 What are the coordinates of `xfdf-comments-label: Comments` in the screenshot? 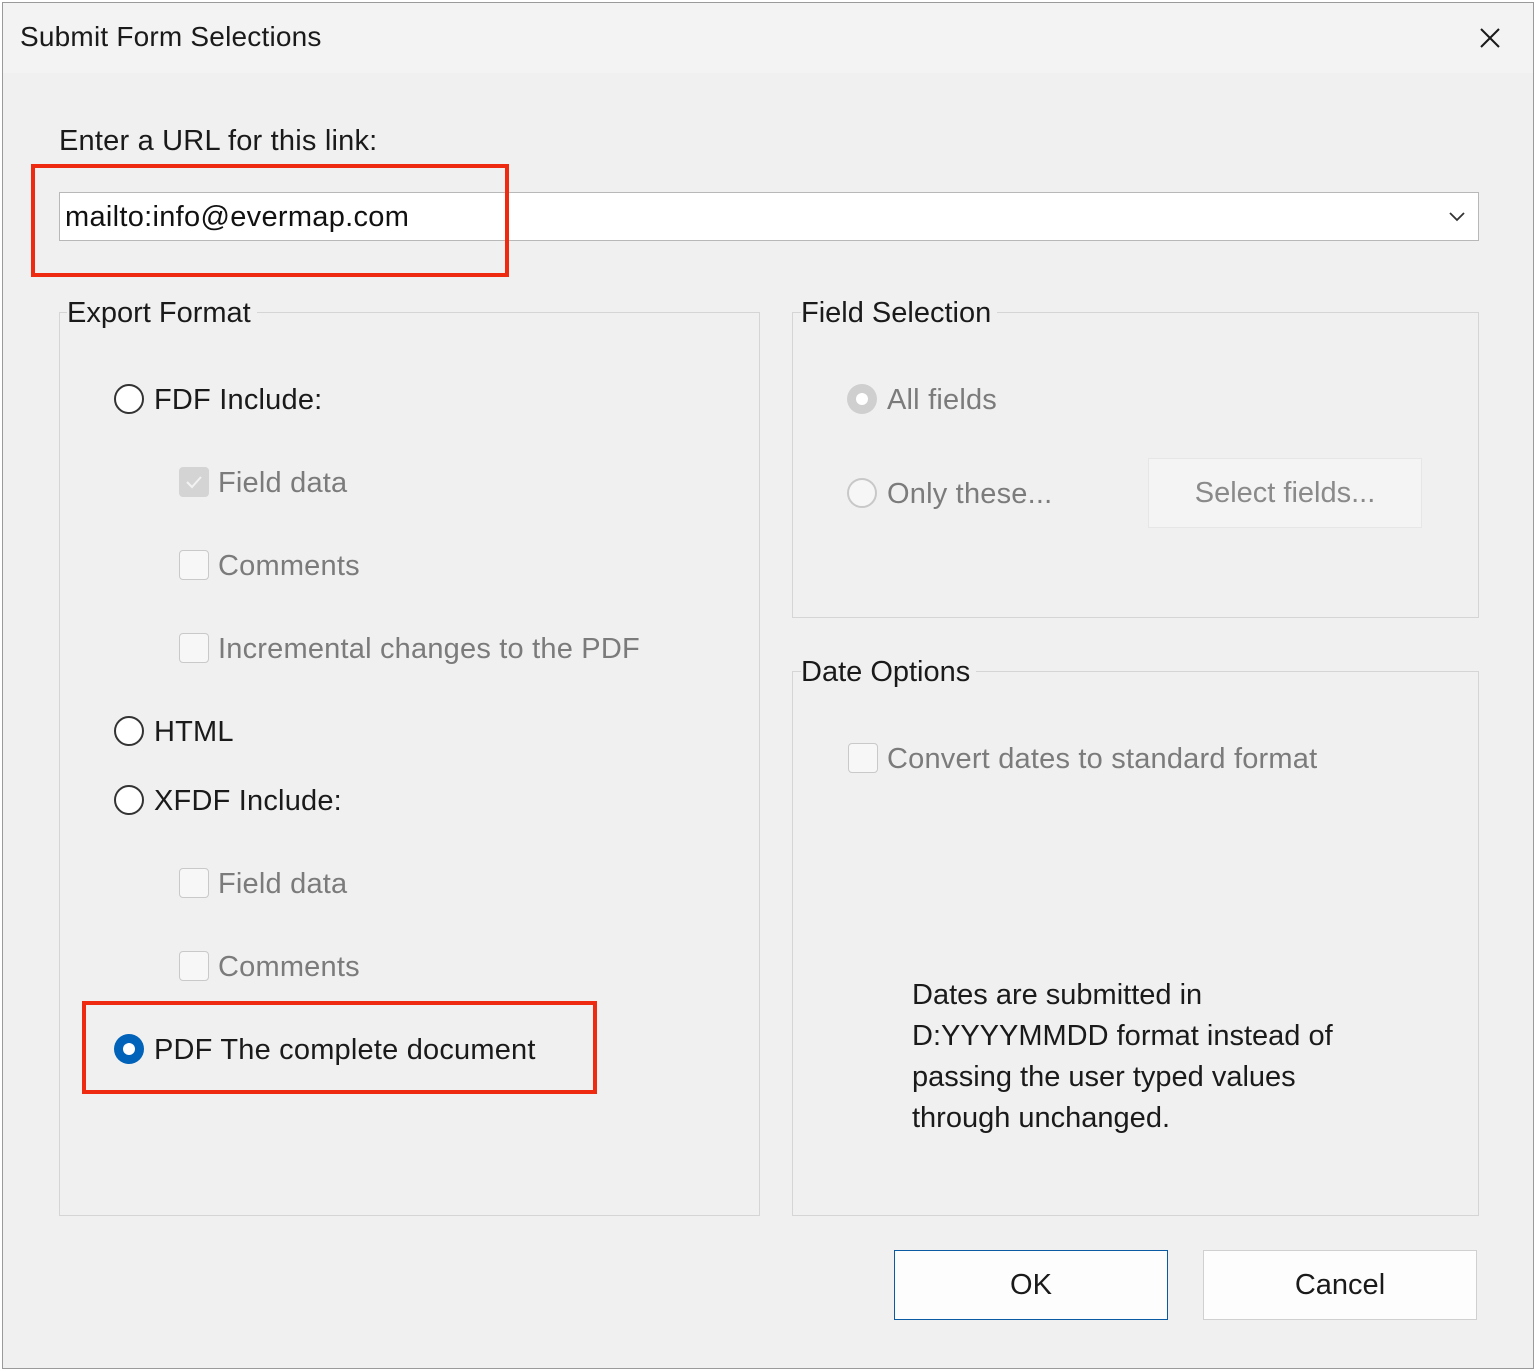 It's located at (289, 967).